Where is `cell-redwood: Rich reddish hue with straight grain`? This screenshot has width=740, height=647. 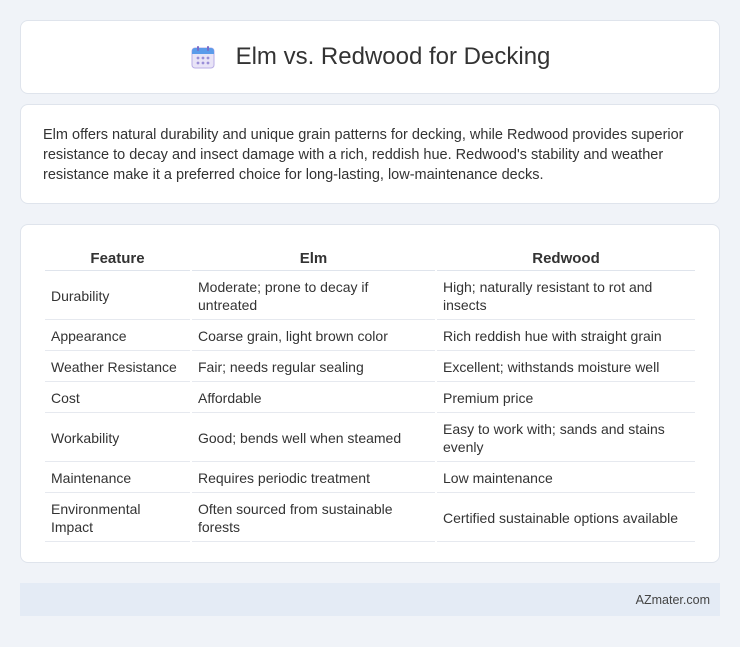 cell-redwood: Rich reddish hue with straight grain is located at coordinates (566, 336).